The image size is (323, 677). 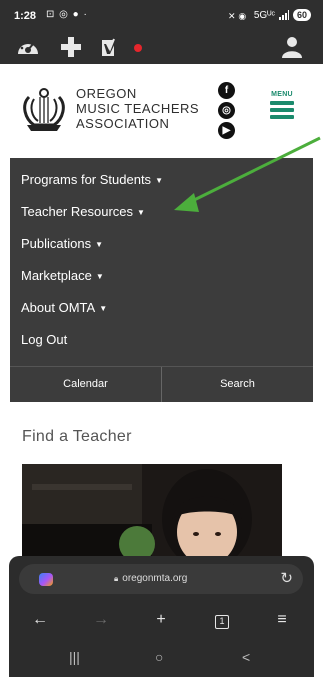 I want to click on org-name-line2: MUSIC TEACHERS, so click(x=138, y=108).